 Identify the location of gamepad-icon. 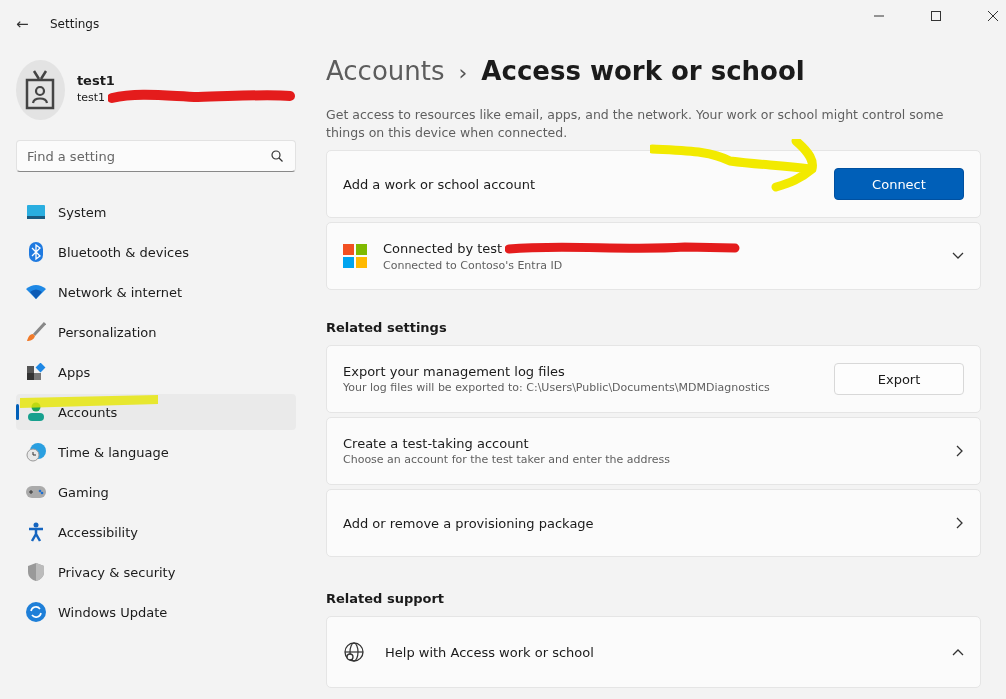
(36, 492).